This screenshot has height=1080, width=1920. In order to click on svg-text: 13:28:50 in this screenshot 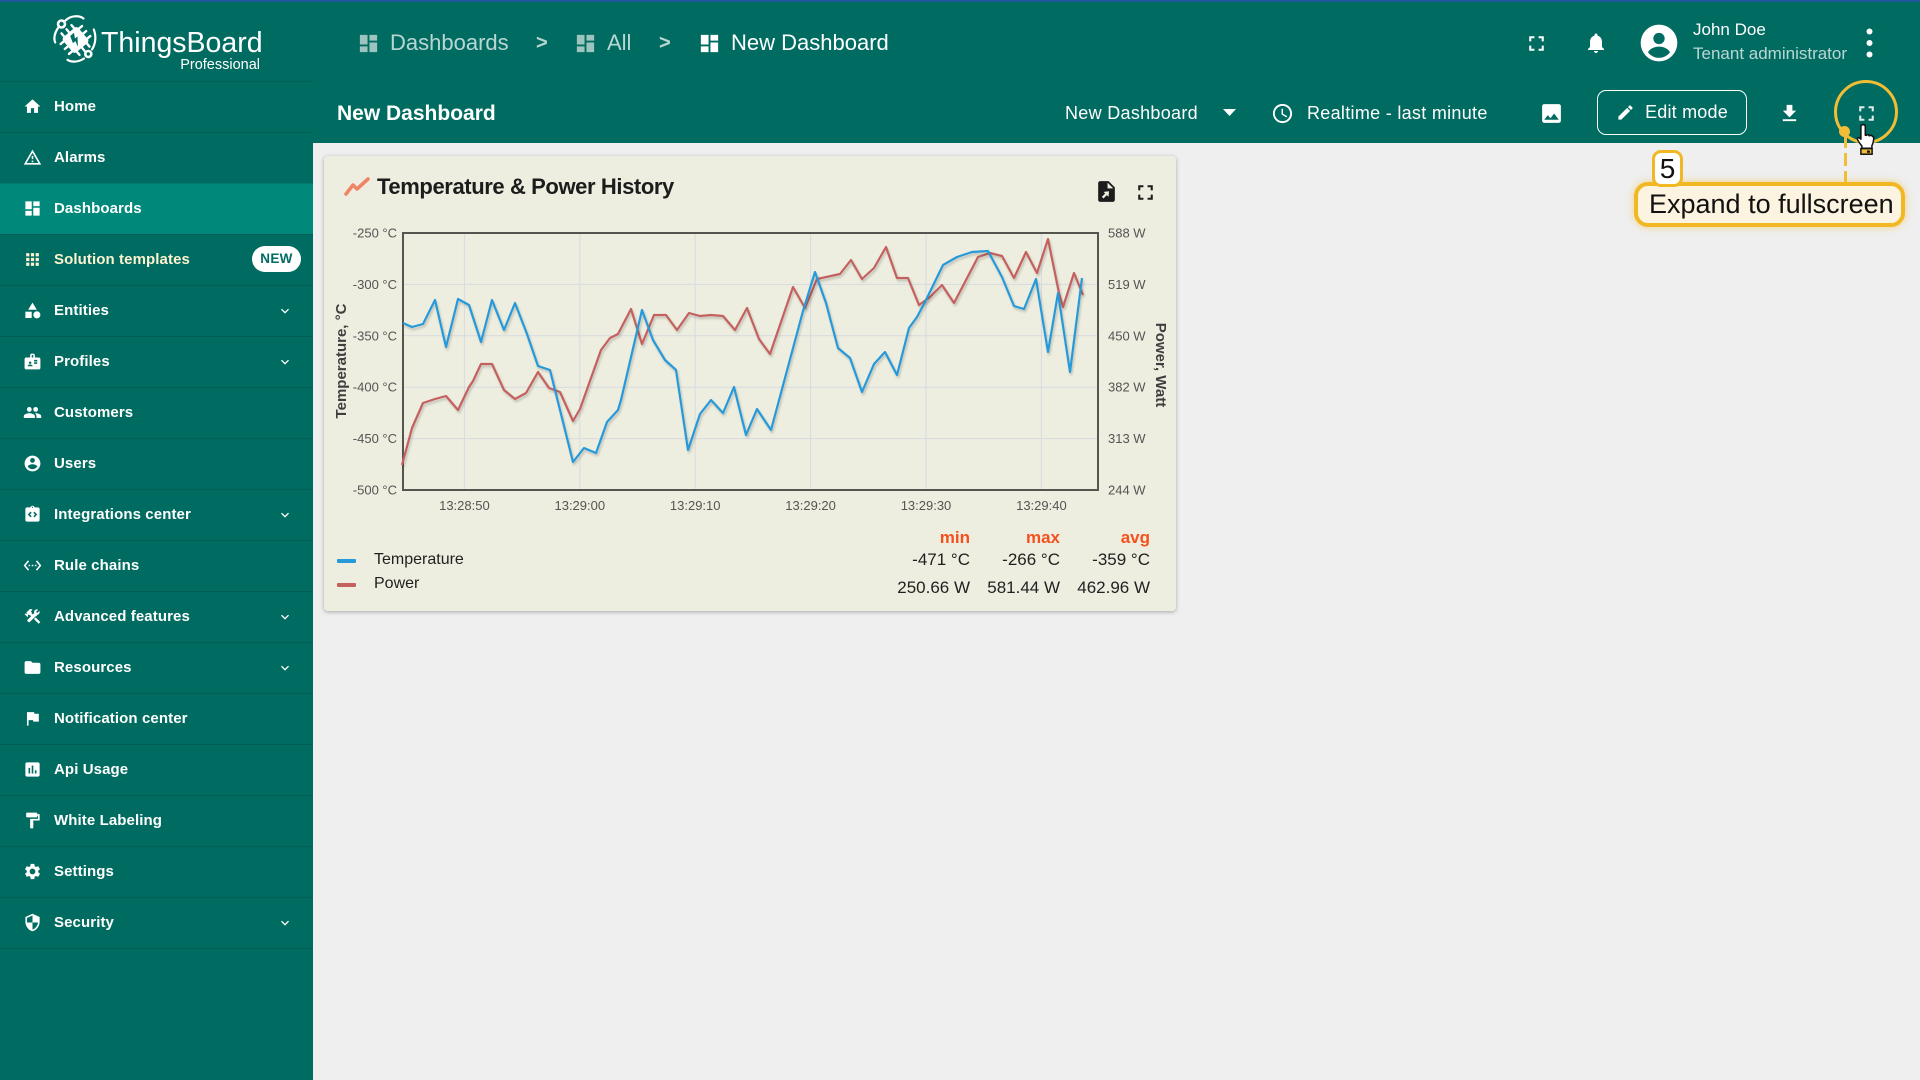, I will do `click(464, 505)`.